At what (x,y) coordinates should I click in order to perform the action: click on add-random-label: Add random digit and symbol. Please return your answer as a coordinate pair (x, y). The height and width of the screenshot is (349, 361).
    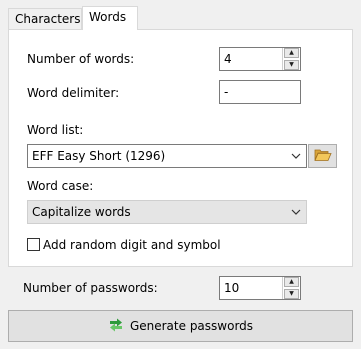
    Looking at the image, I should click on (132, 245).